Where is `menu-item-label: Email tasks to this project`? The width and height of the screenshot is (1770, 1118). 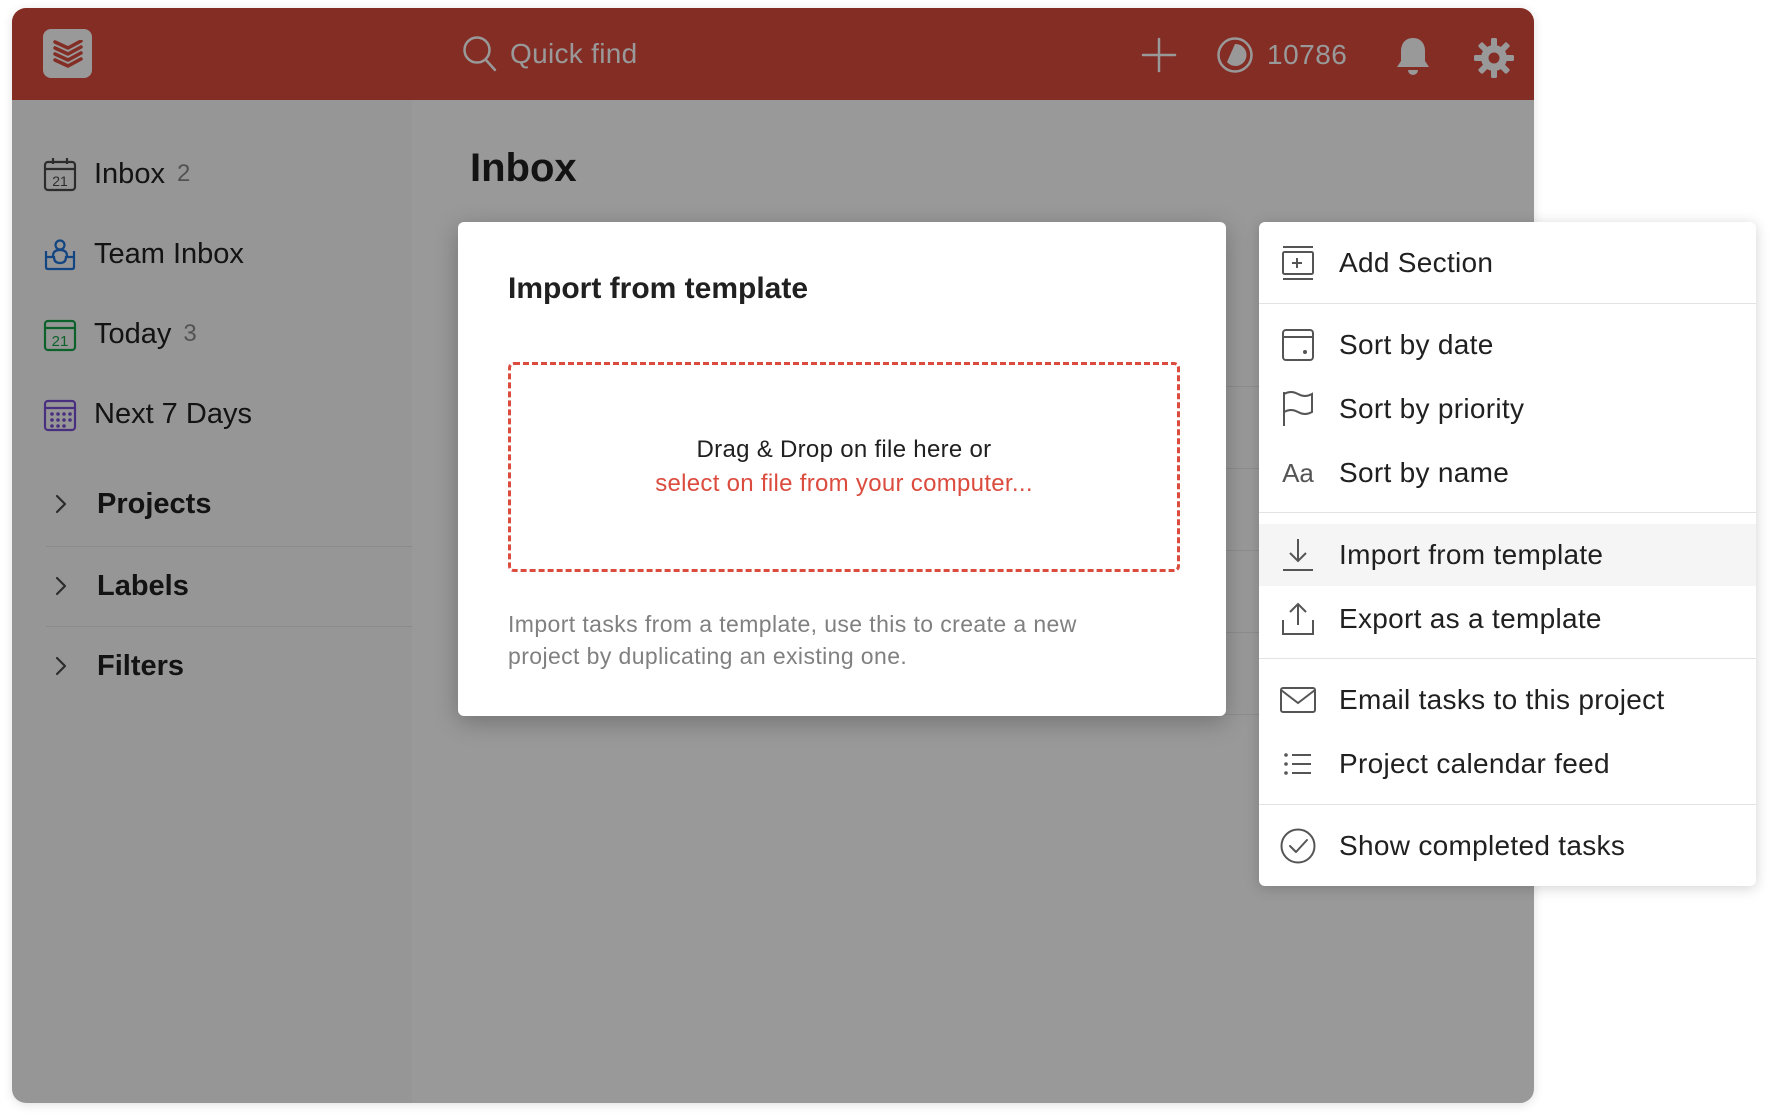 menu-item-label: Email tasks to this project is located at coordinates (1502, 699).